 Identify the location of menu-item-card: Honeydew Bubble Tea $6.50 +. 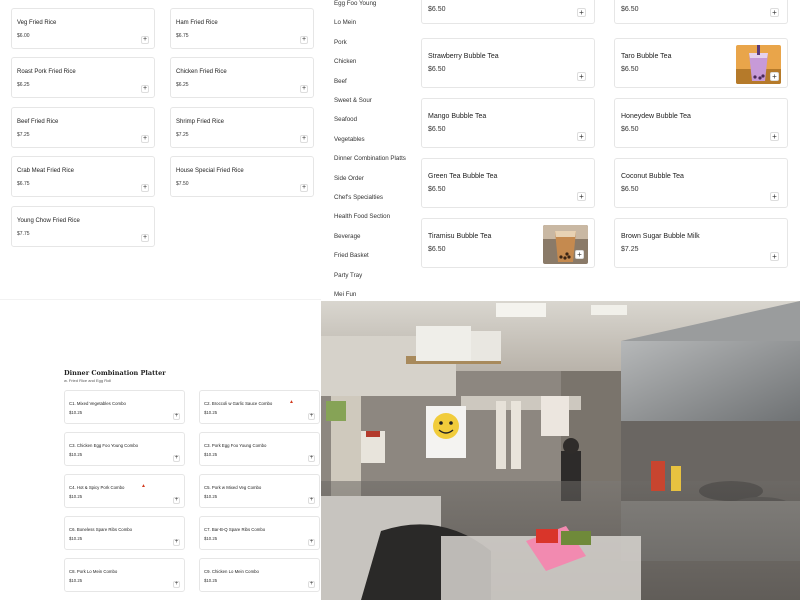
(701, 123).